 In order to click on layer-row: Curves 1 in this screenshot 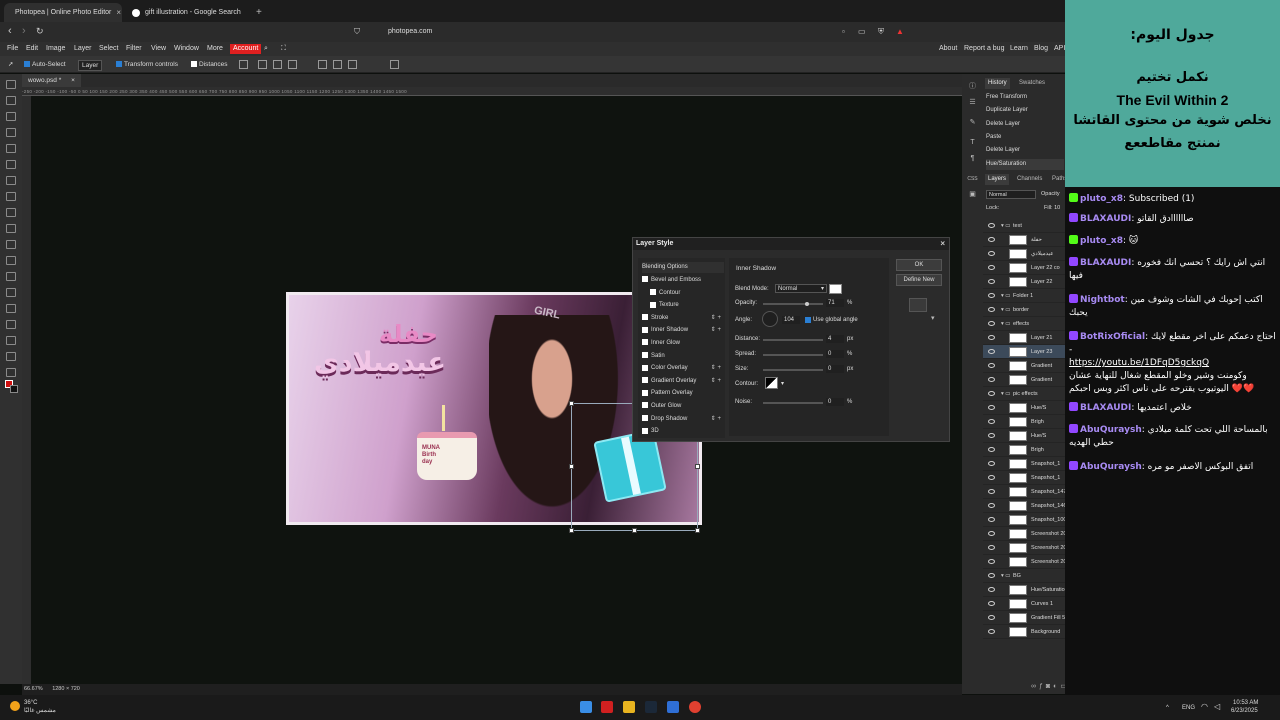, I will do `click(1024, 604)`.